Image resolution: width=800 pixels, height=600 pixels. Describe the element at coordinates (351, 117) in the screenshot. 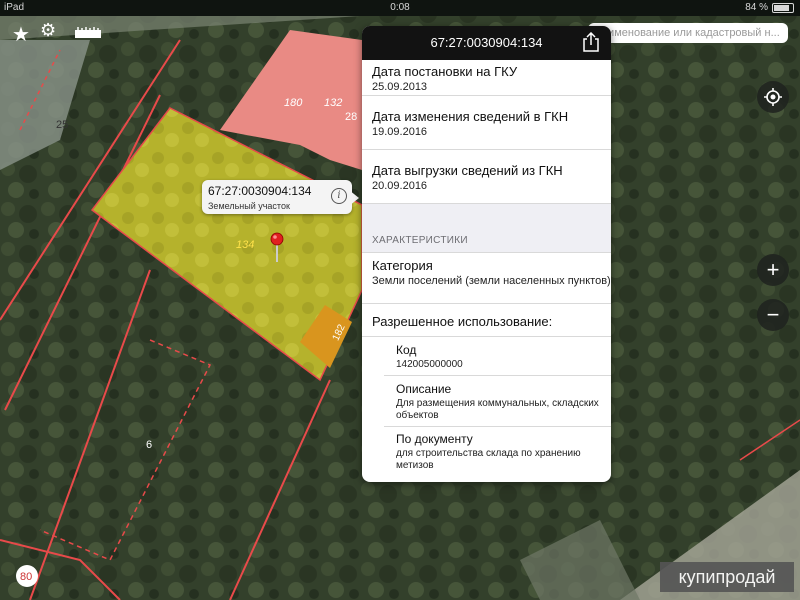

I see `map-label-28: 28` at that location.